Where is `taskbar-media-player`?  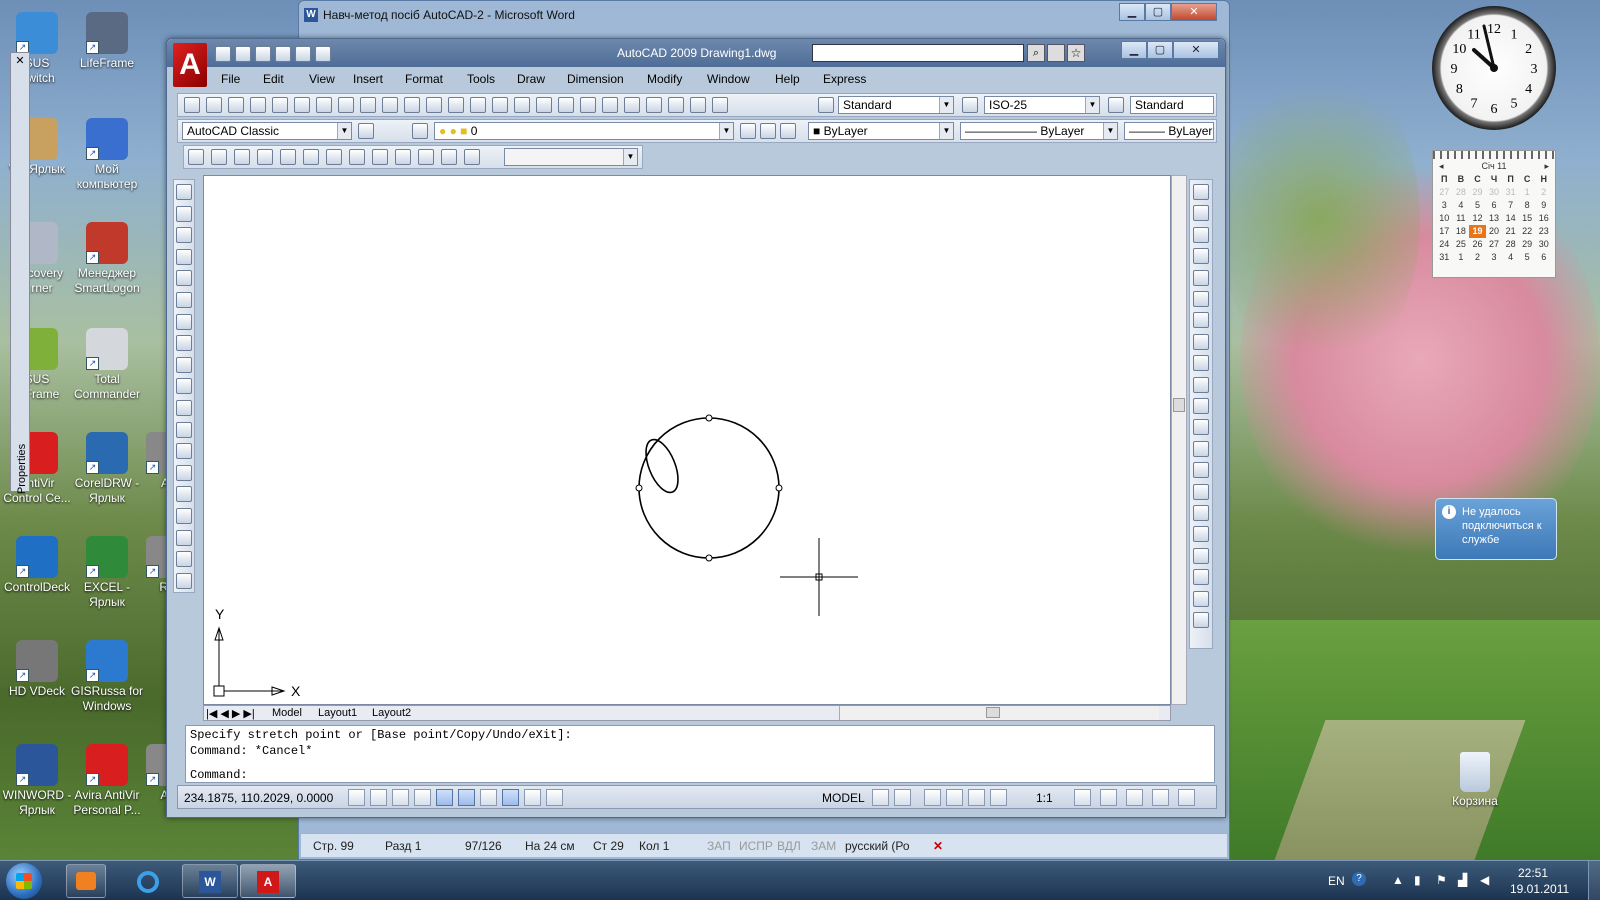 taskbar-media-player is located at coordinates (86, 881).